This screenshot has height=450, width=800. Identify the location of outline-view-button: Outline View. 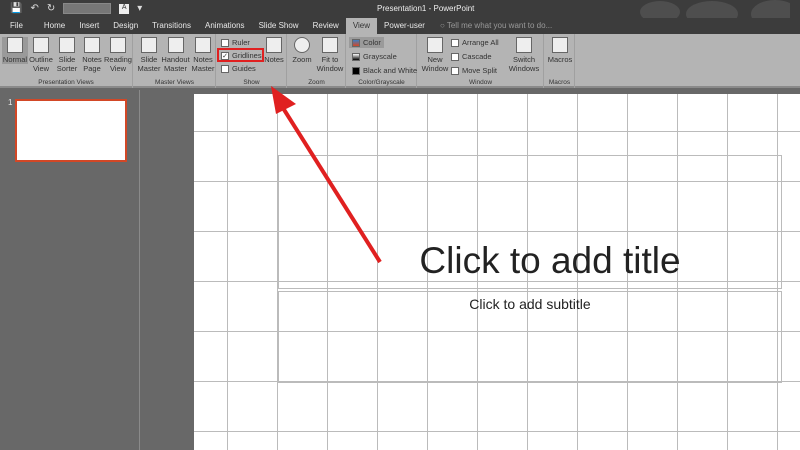
(41, 55).